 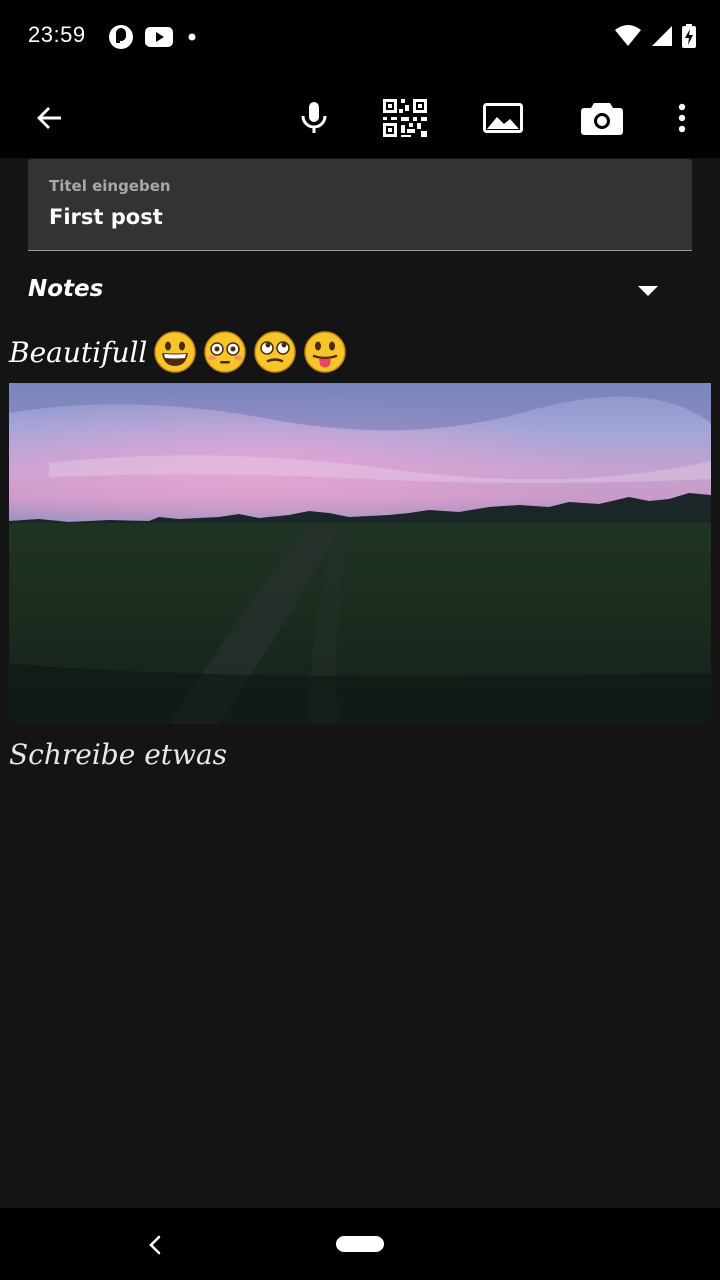 I want to click on image-icon, so click(x=503, y=118).